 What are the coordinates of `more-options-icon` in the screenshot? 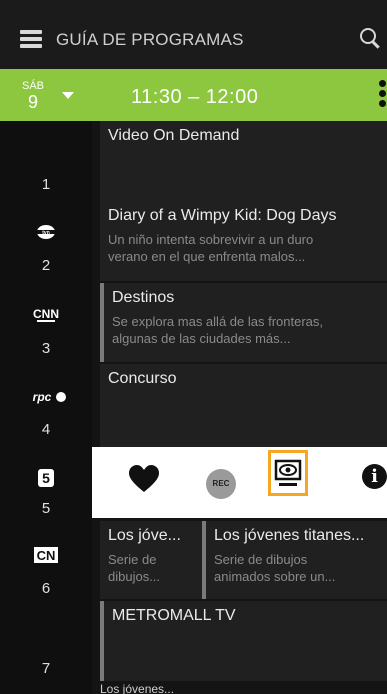 It's located at (383, 96).